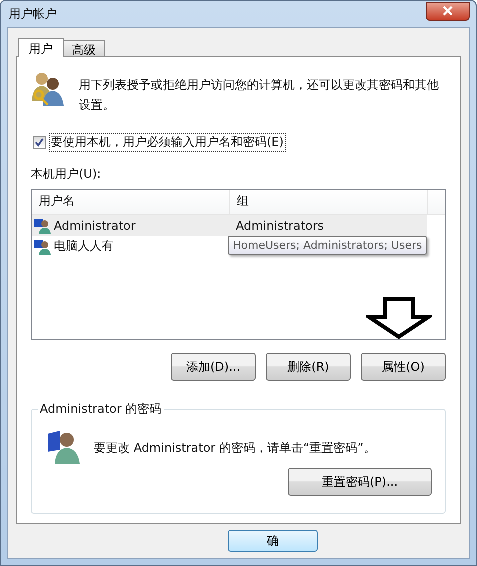 Image resolution: width=477 pixels, height=566 pixels. Describe the element at coordinates (95, 225) in the screenshot. I see `user-name: Administrator` at that location.